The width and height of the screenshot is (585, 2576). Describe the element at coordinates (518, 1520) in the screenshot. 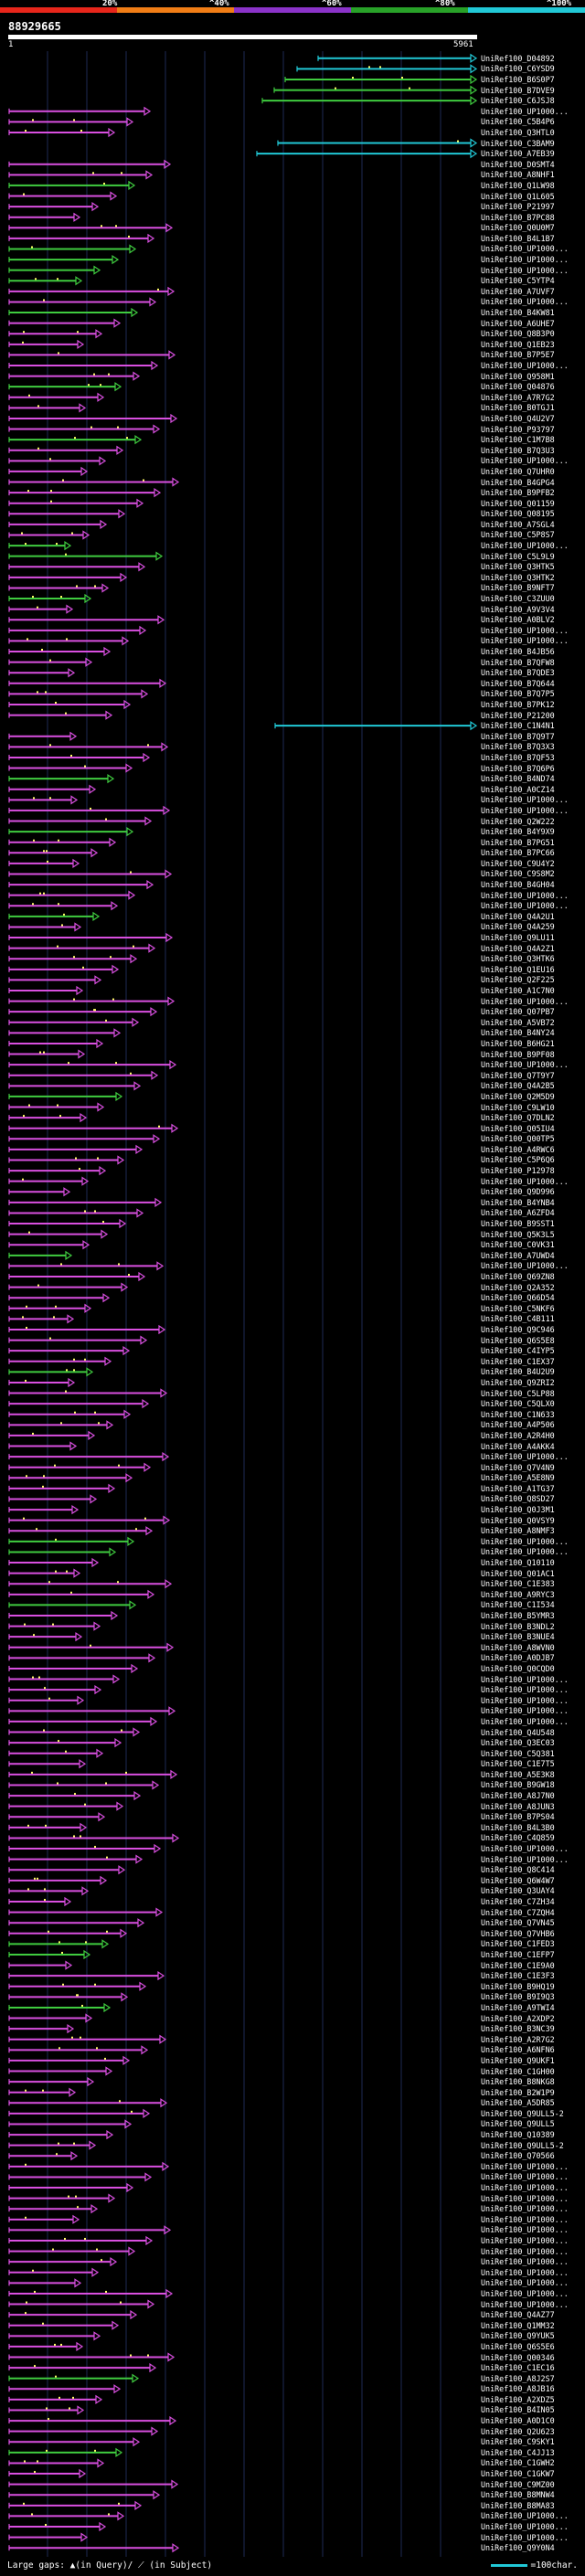

I see `hit-label-link: UniRef100_Q0VSY9` at that location.